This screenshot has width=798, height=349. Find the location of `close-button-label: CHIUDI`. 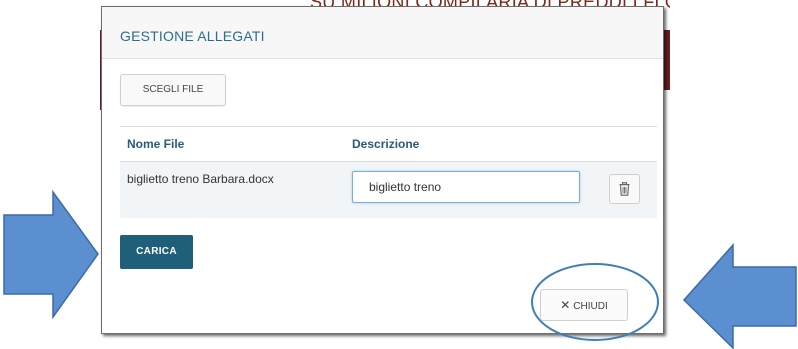

close-button-label: CHIUDI is located at coordinates (590, 306).